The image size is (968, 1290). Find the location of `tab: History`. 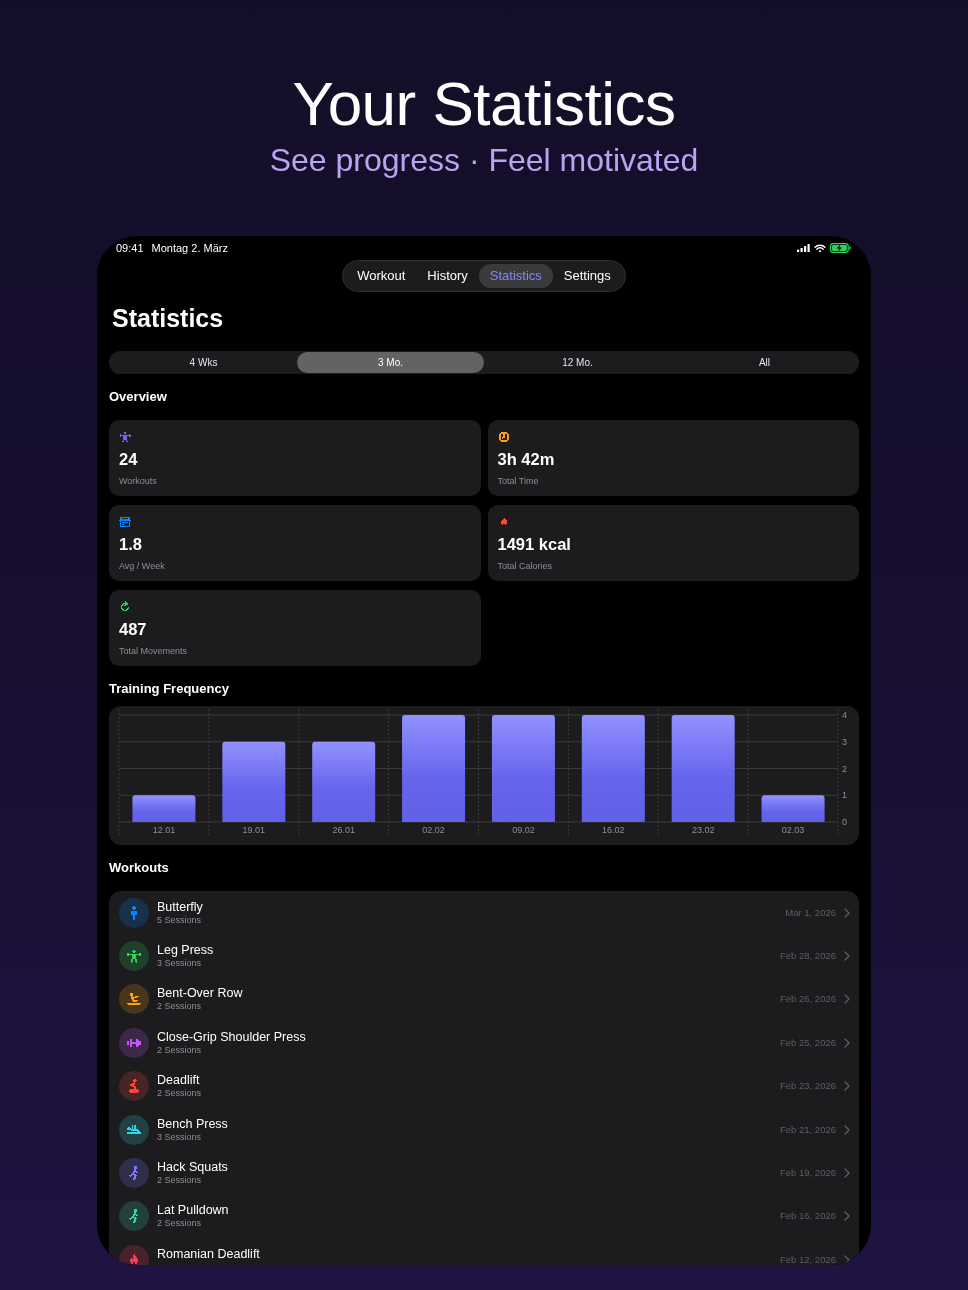

tab: History is located at coordinates (447, 276).